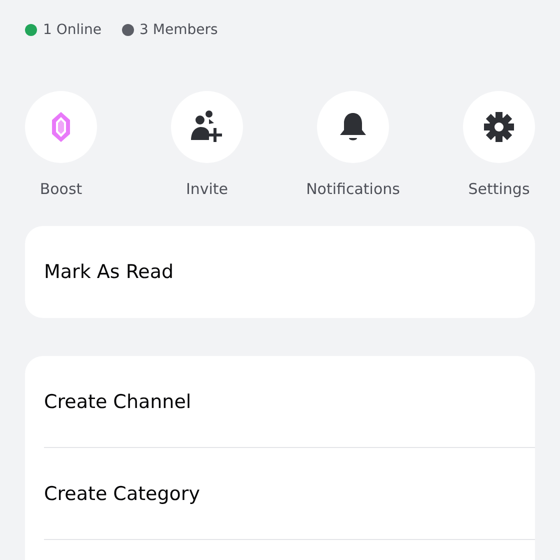 The width and height of the screenshot is (560, 560). What do you see at coordinates (499, 127) in the screenshot?
I see `settings-icon` at bounding box center [499, 127].